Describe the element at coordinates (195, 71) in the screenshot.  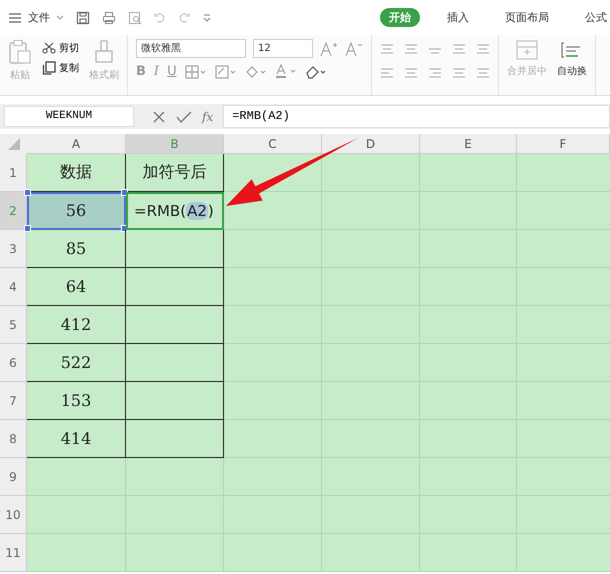
I see `border-icon` at that location.